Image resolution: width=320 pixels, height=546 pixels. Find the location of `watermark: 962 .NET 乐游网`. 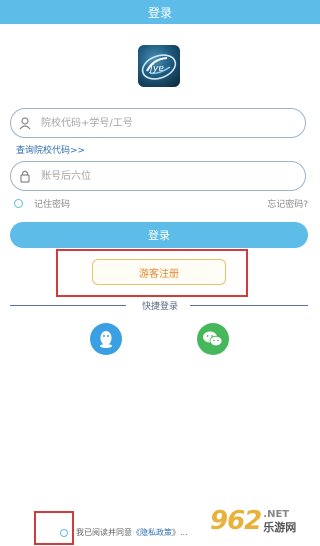

watermark: 962 .NET 乐游网 is located at coordinates (262, 521).